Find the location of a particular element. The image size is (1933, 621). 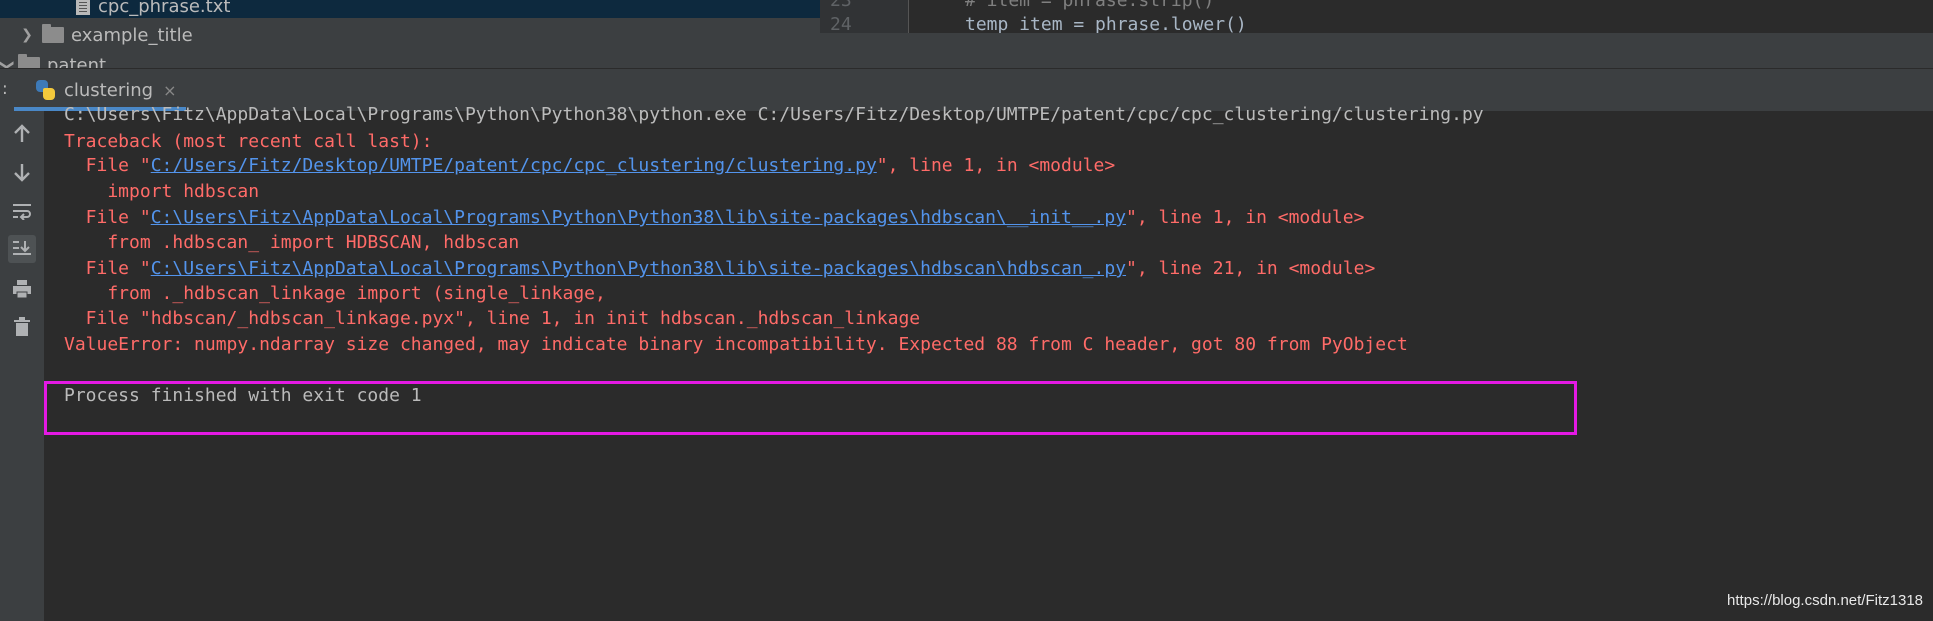

tree-item-label: example_title is located at coordinates (132, 35).